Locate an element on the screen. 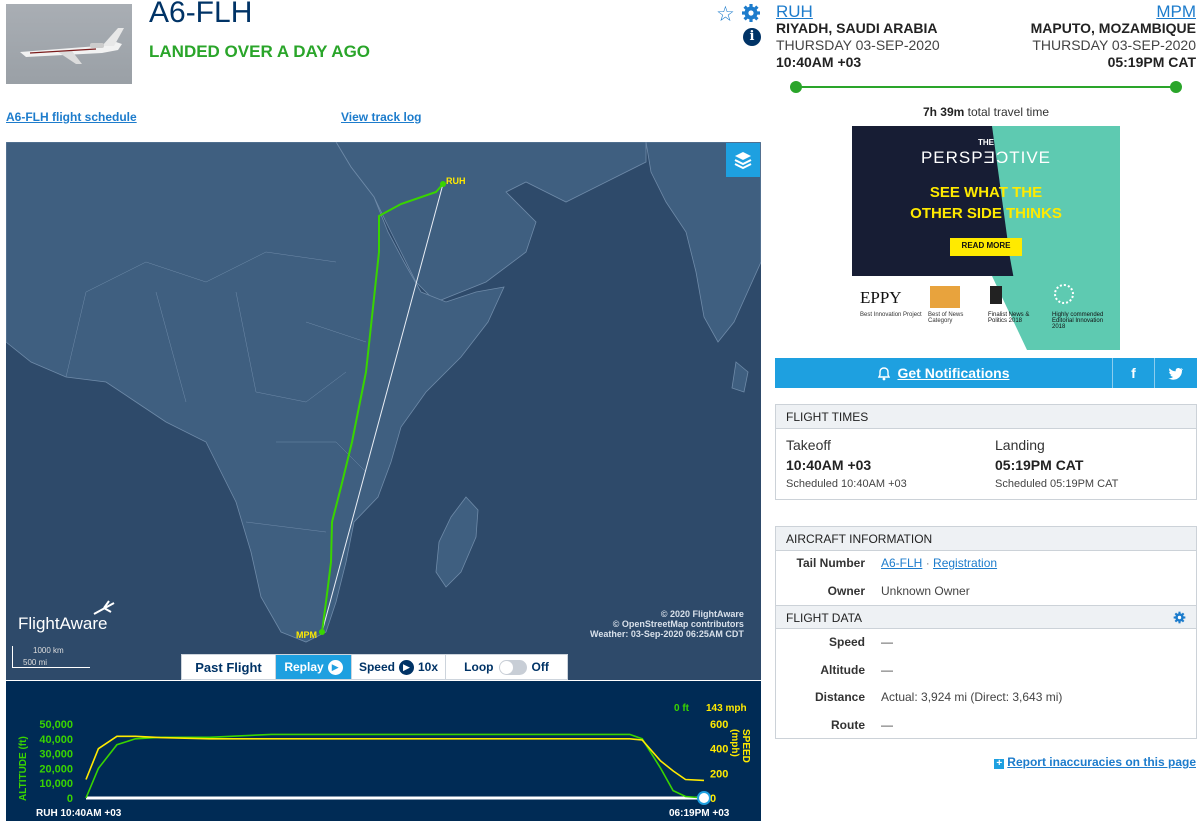  tail-number-value-group: A6-FLH · Registration is located at coordinates (939, 563).